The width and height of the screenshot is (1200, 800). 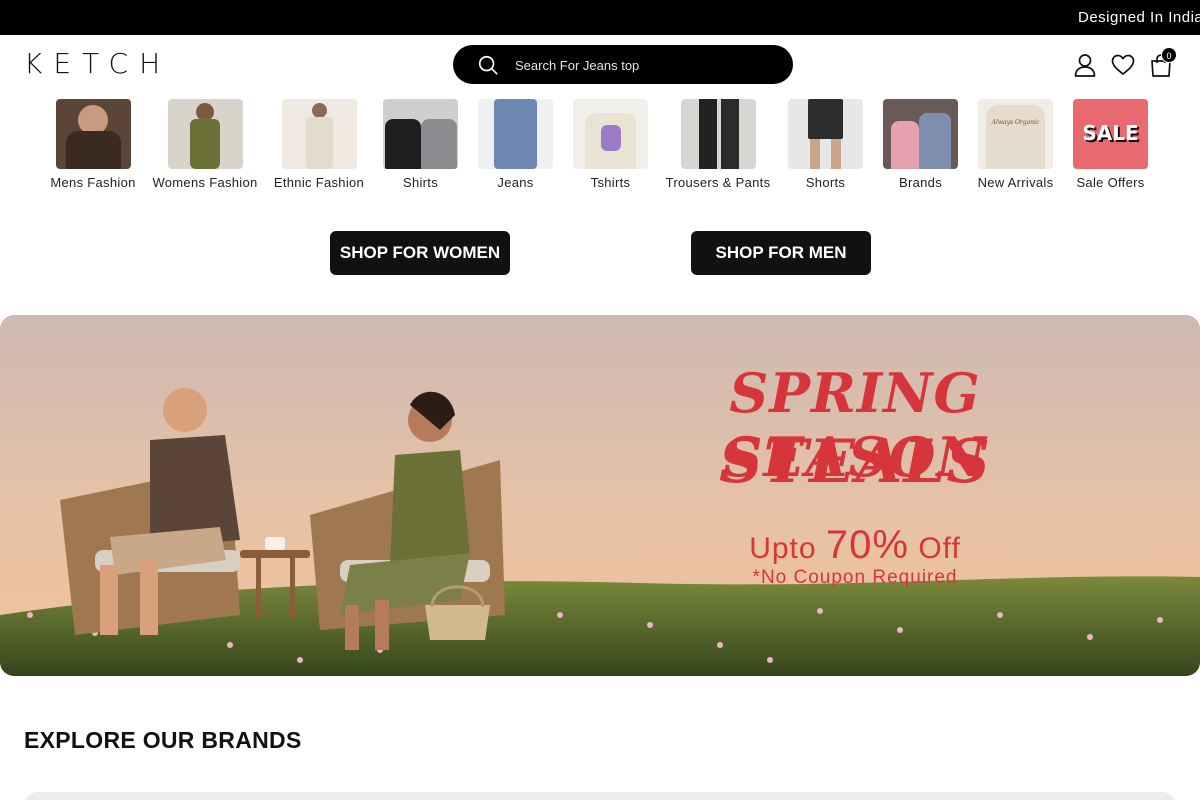 I want to click on category-ethnic-fashion: Ethnic Fashion, so click(x=319, y=144).